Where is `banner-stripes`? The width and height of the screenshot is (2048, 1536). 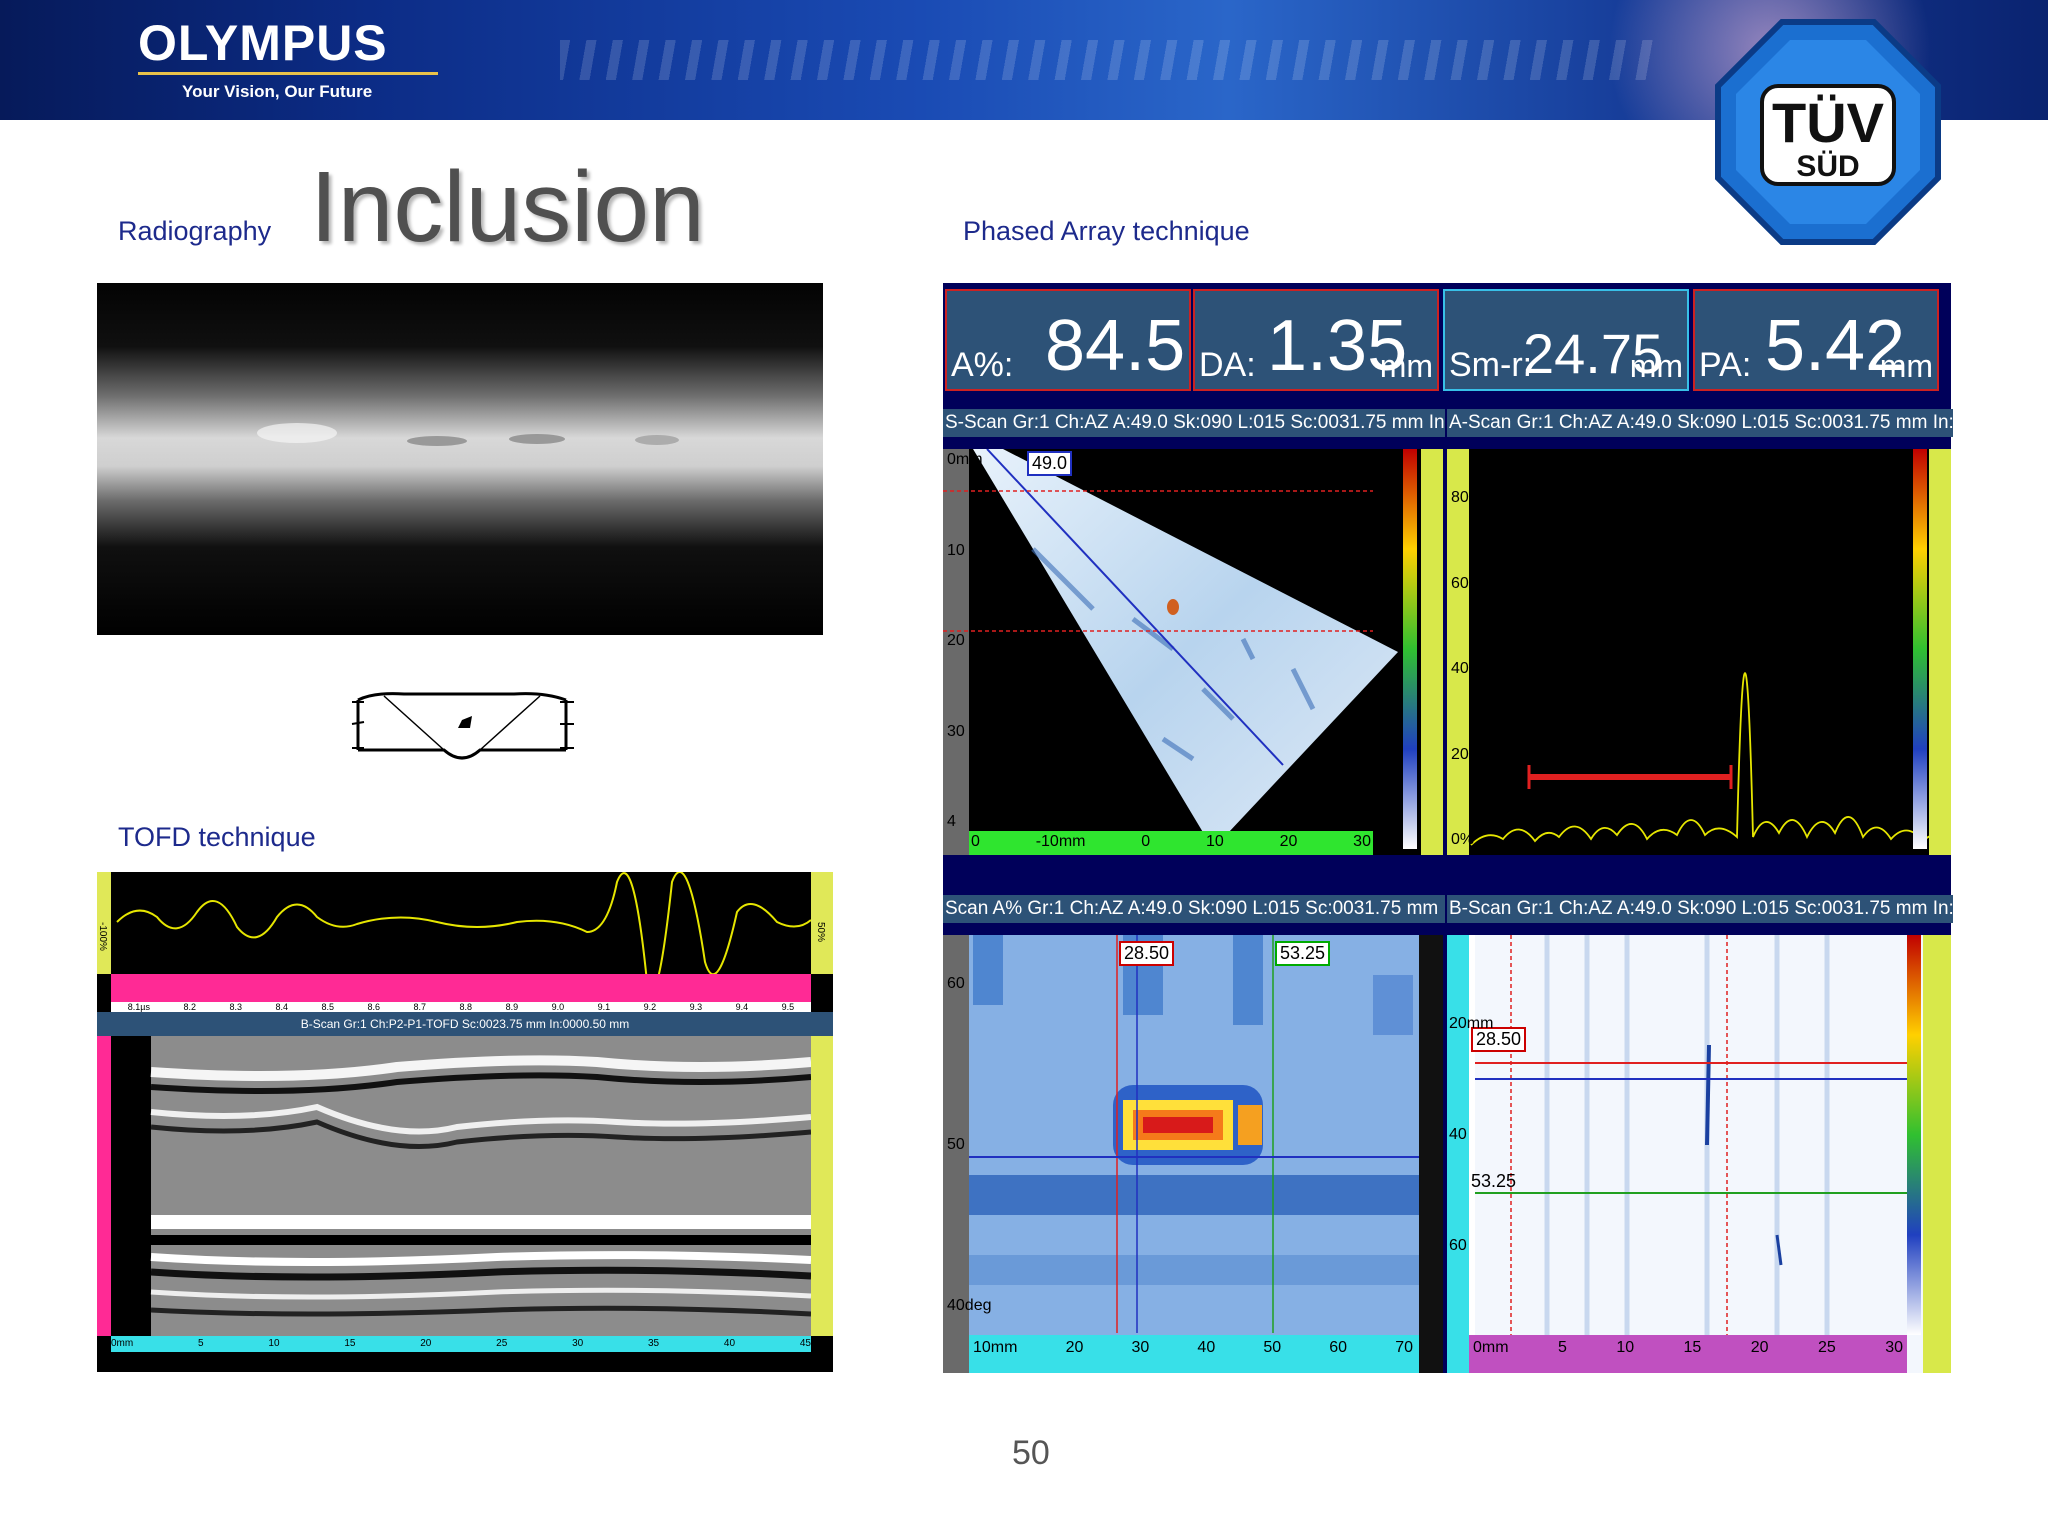 banner-stripes is located at coordinates (1110, 60).